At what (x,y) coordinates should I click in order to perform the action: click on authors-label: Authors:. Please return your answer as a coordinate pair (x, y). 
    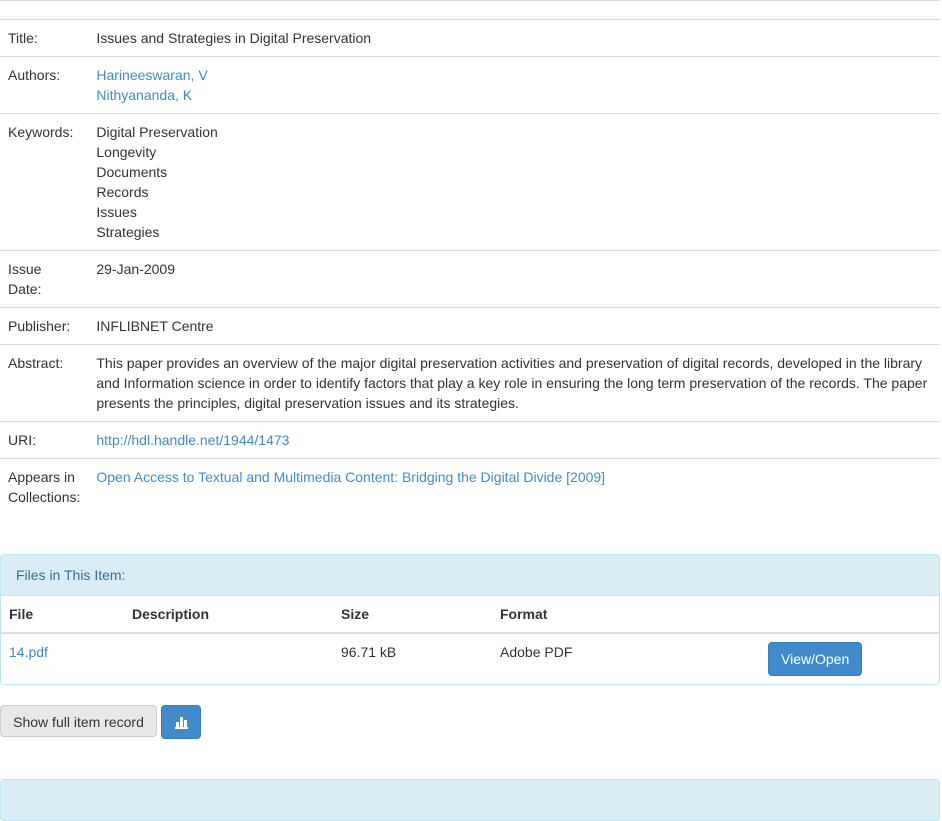
    Looking at the image, I should click on (44, 85).